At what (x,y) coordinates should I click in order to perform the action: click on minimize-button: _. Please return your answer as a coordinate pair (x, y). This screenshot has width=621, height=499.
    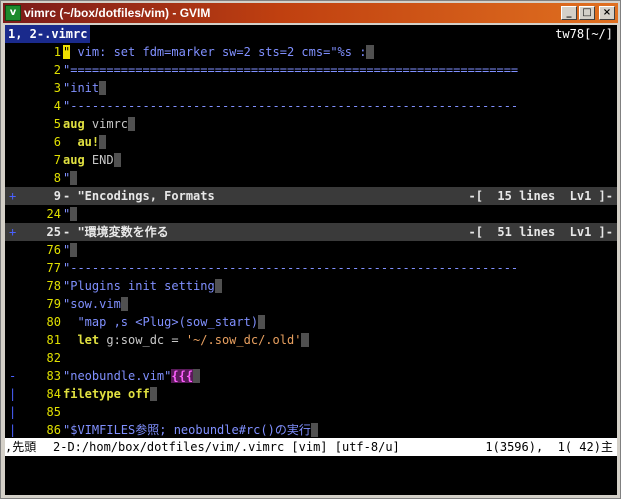
    Looking at the image, I should click on (569, 13).